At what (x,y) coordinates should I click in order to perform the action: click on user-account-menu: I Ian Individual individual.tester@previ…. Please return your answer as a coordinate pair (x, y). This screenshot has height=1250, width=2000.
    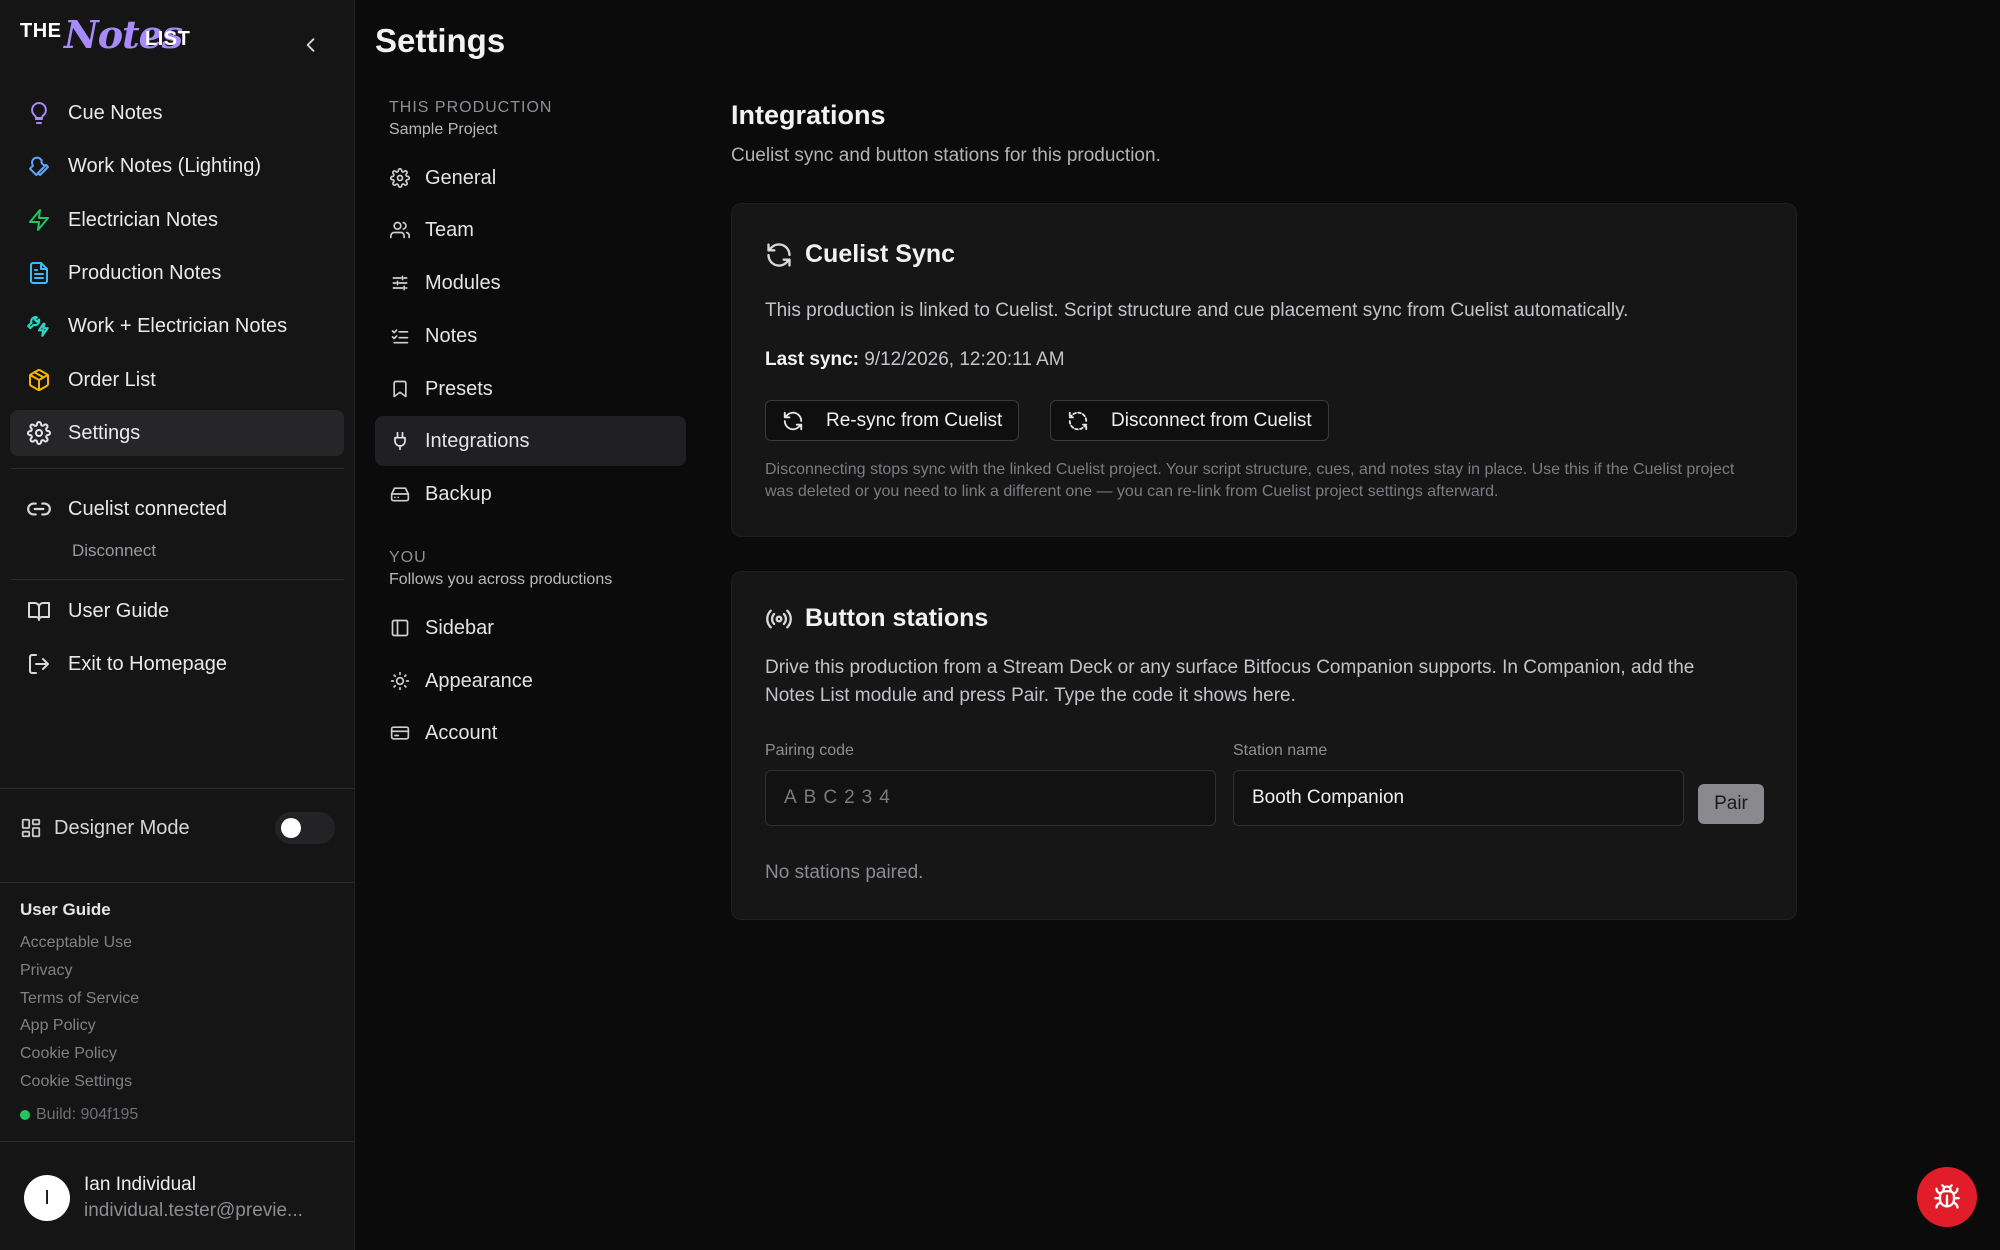
    Looking at the image, I should click on (184, 1198).